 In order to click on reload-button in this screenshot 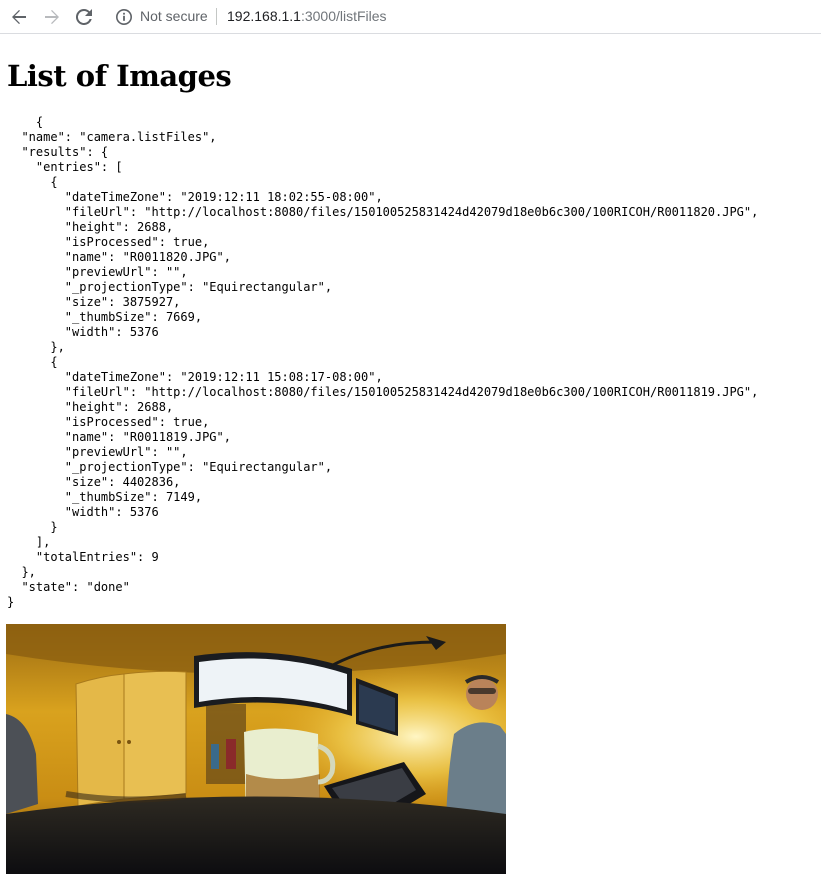, I will do `click(84, 17)`.